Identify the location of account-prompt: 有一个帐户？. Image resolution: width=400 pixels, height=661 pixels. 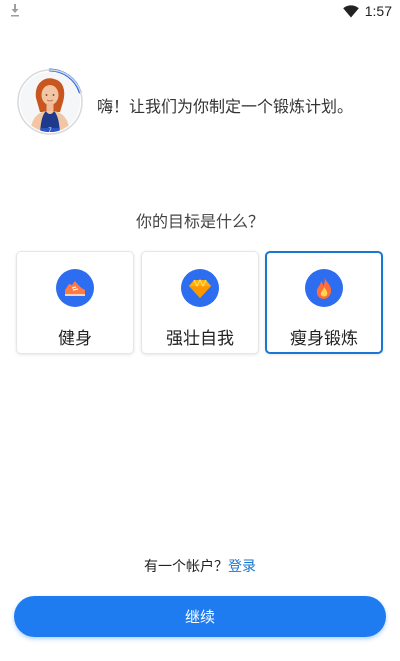
(186, 567).